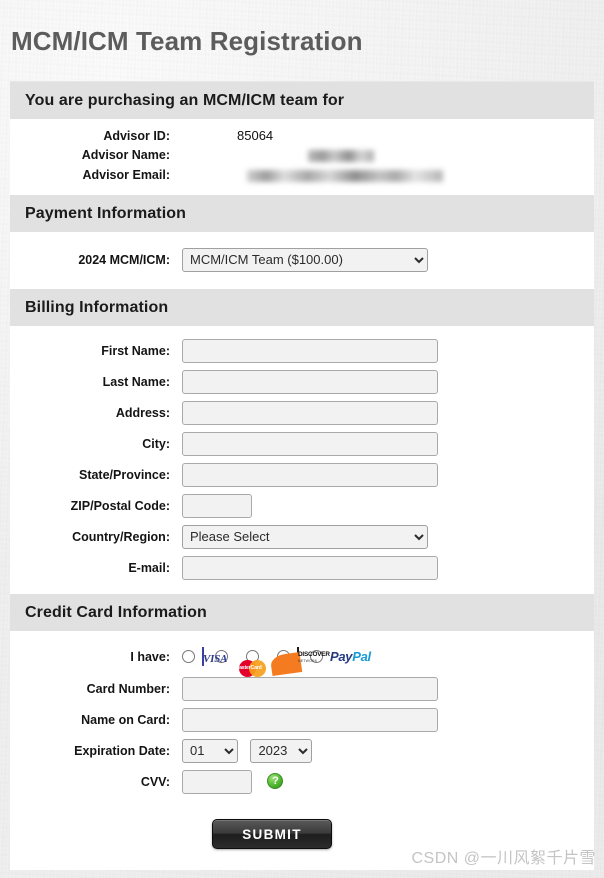 The height and width of the screenshot is (878, 604). I want to click on last-name-label: Last Name:, so click(136, 381).